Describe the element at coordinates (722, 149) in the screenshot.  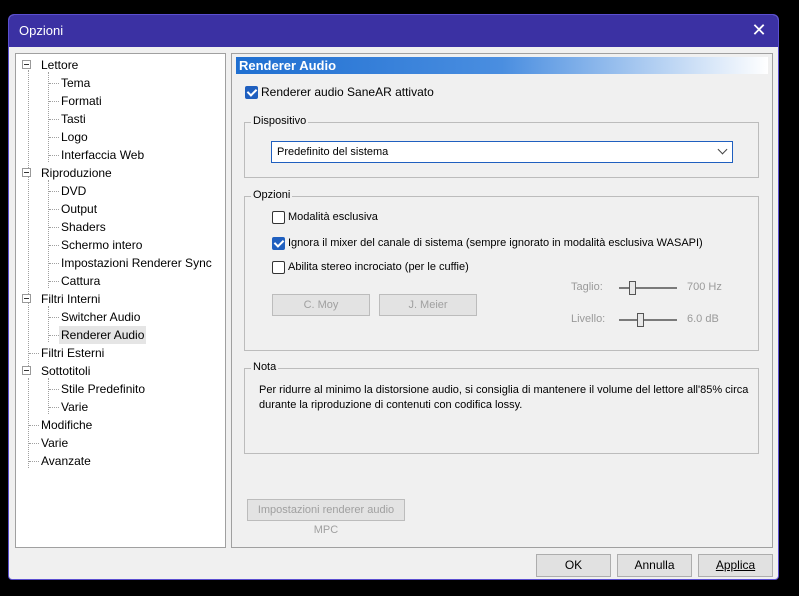
I see `chevron-down-icon` at that location.